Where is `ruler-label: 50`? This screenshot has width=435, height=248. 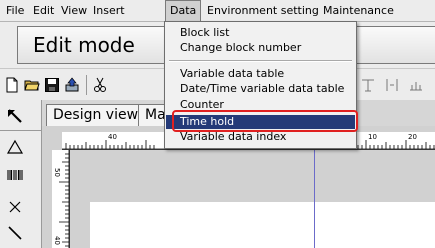 ruler-label: 50 is located at coordinates (57, 172).